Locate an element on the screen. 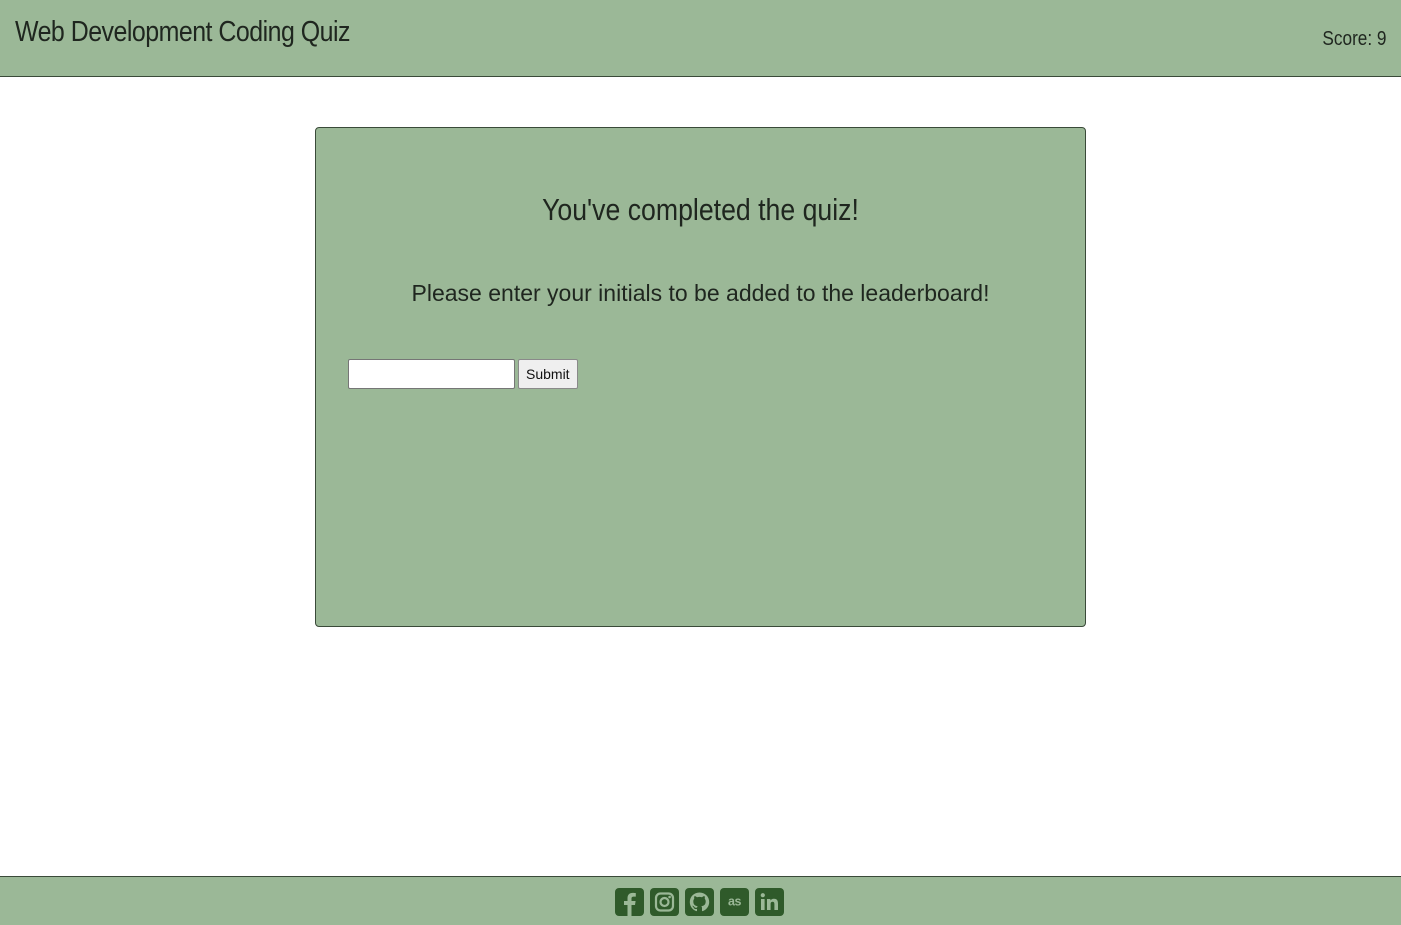 The image size is (1401, 925). initials-input is located at coordinates (431, 373).